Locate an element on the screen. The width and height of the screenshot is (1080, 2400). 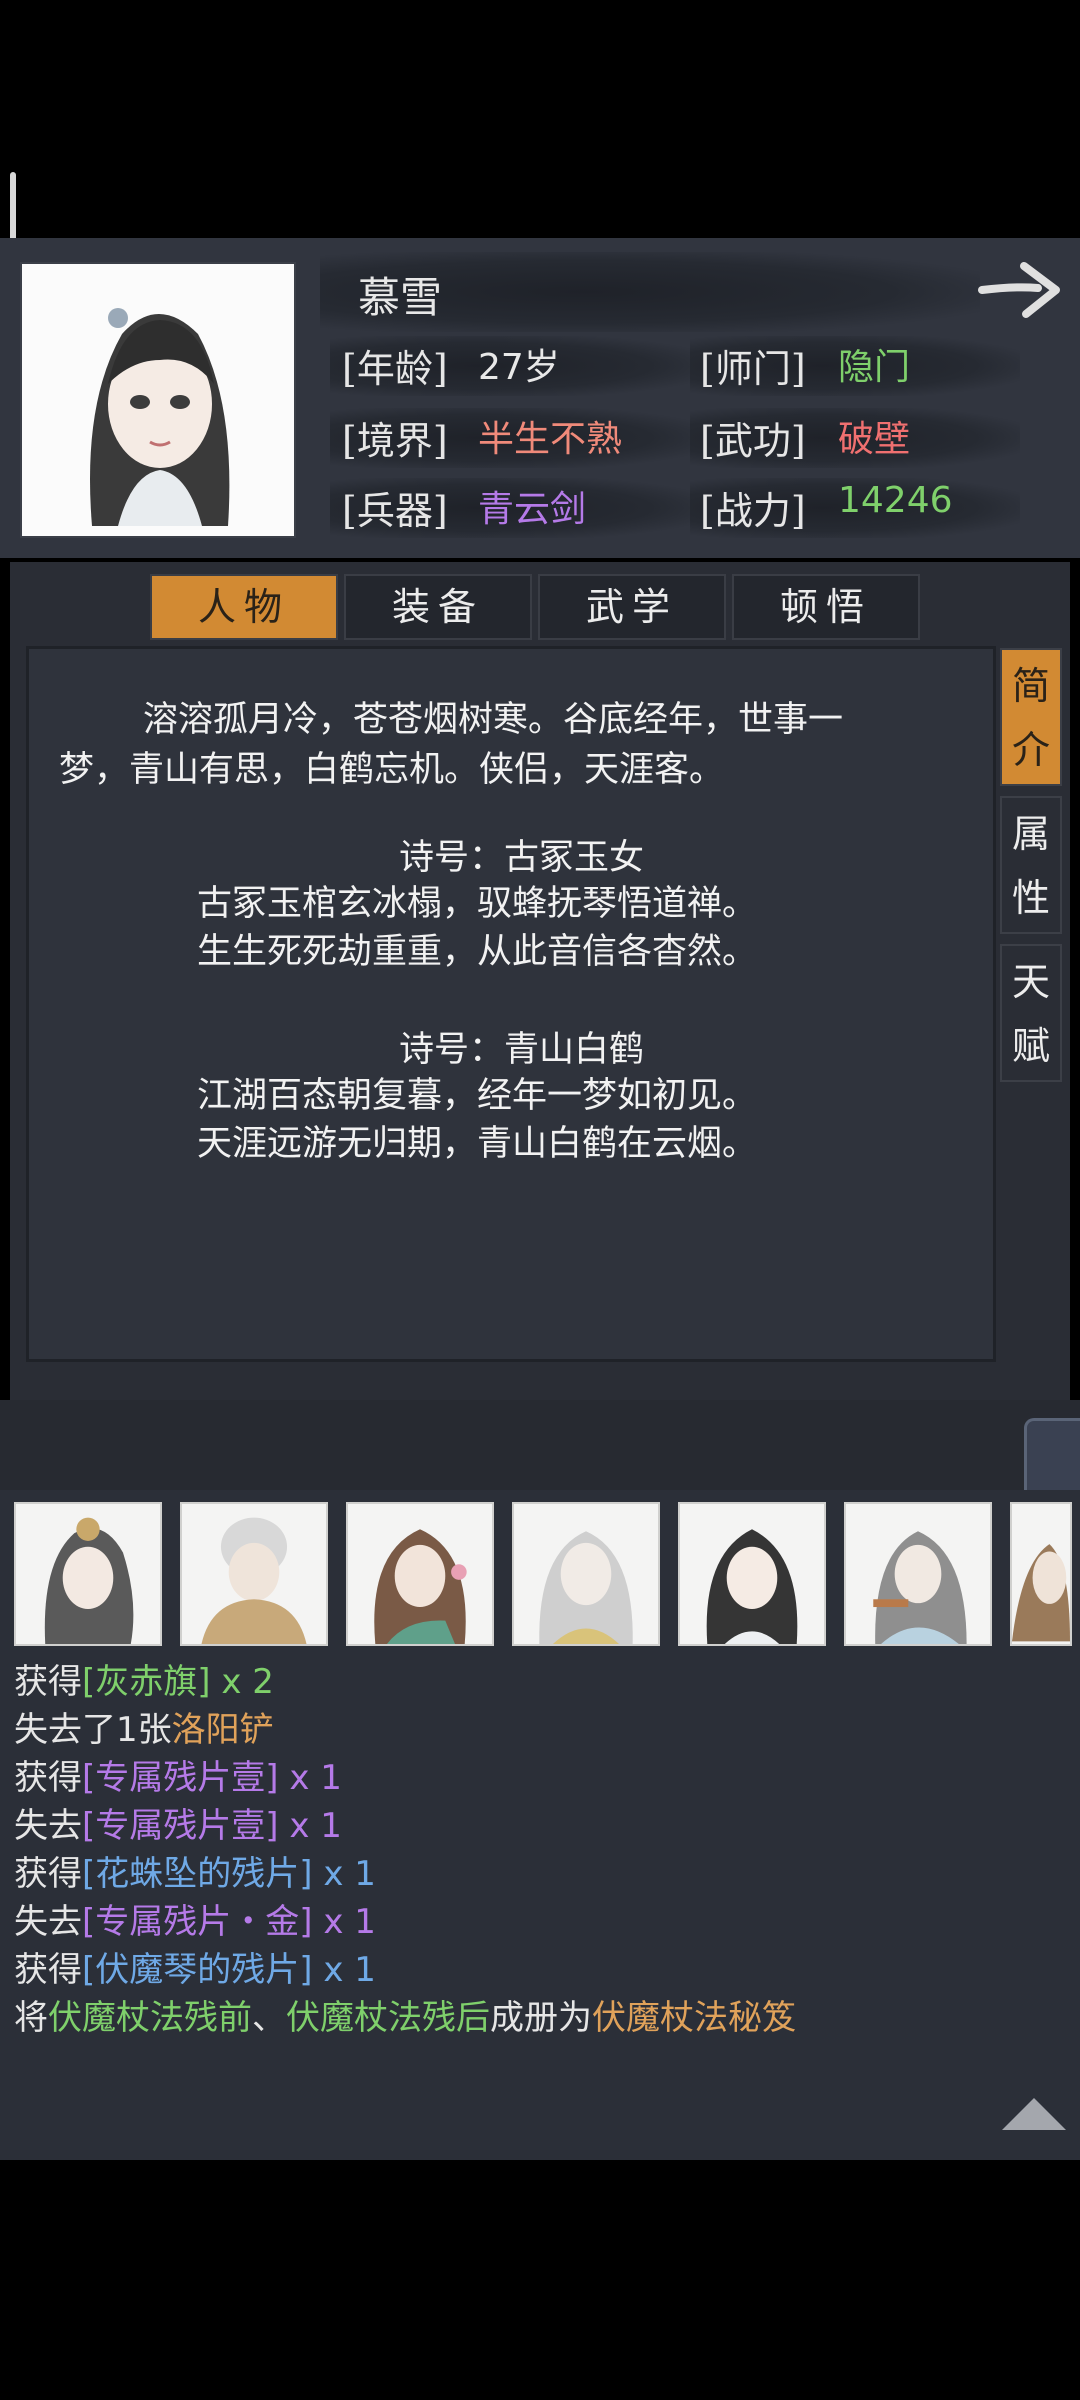
log-entry-segment: 成册为 is located at coordinates (541, 2018).